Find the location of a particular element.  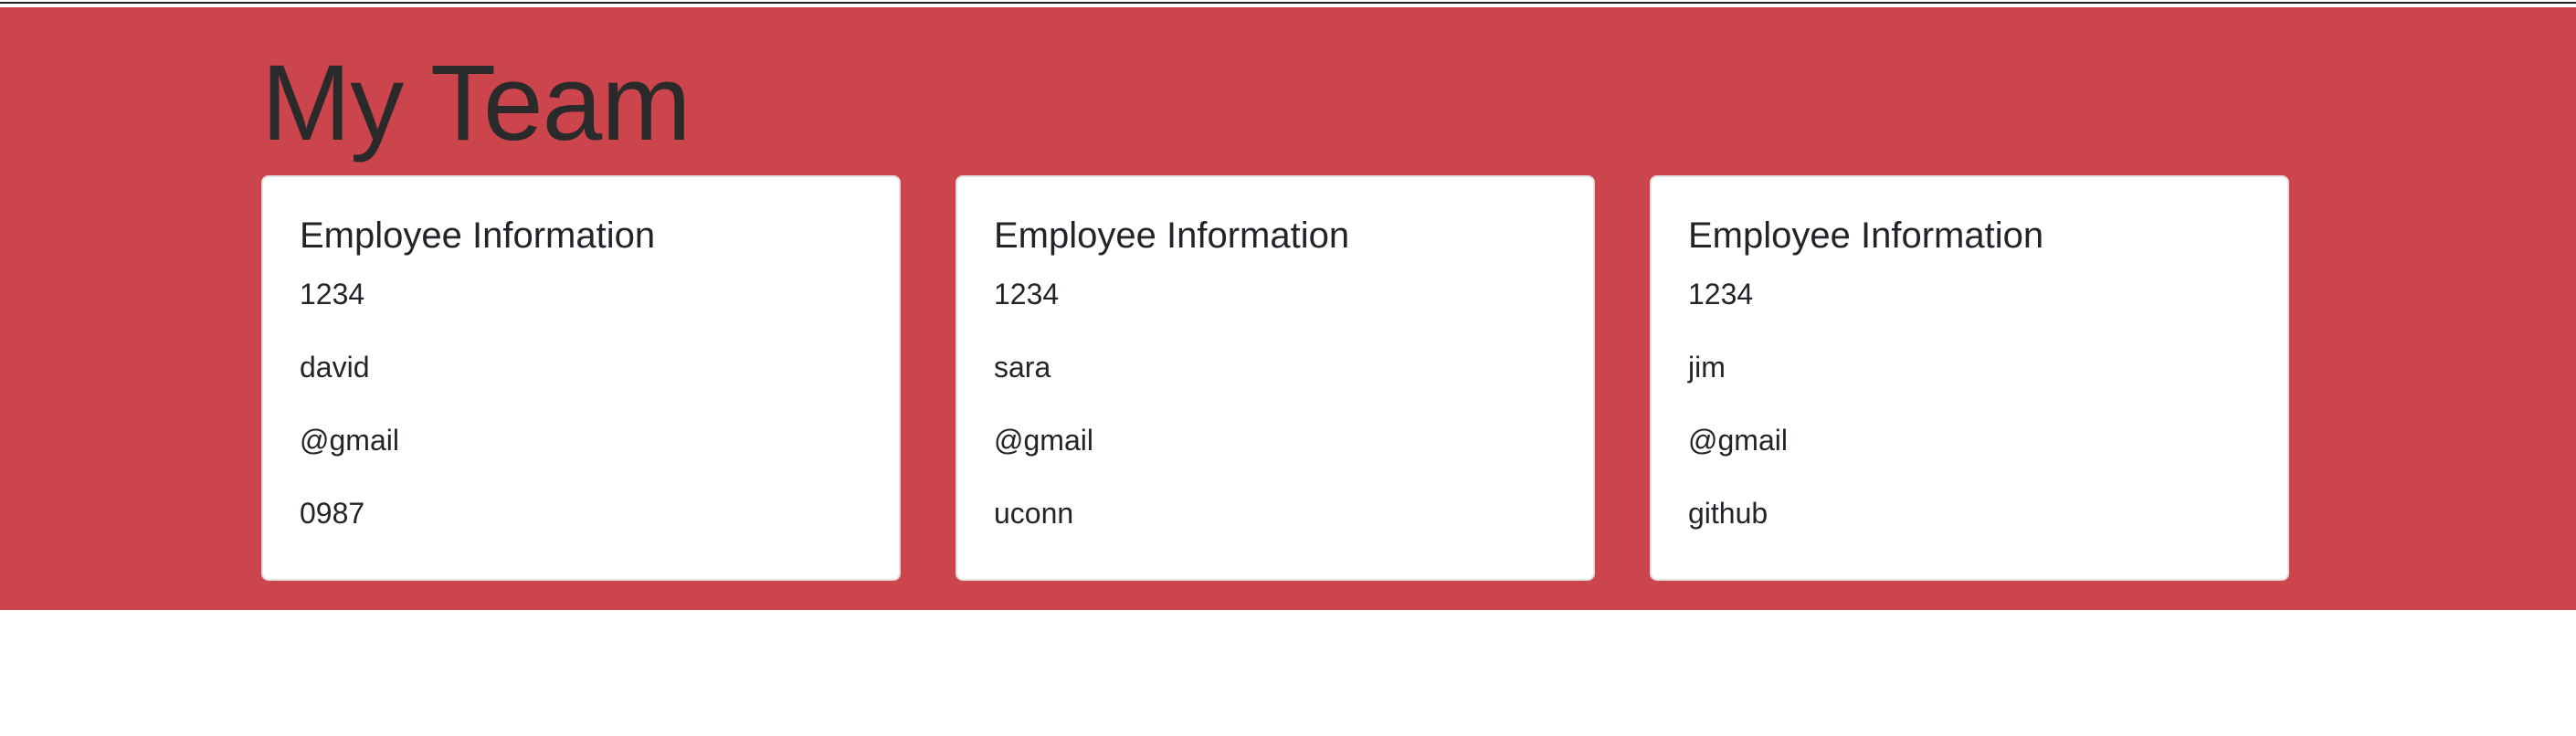

page-title: My Team is located at coordinates (476, 103).